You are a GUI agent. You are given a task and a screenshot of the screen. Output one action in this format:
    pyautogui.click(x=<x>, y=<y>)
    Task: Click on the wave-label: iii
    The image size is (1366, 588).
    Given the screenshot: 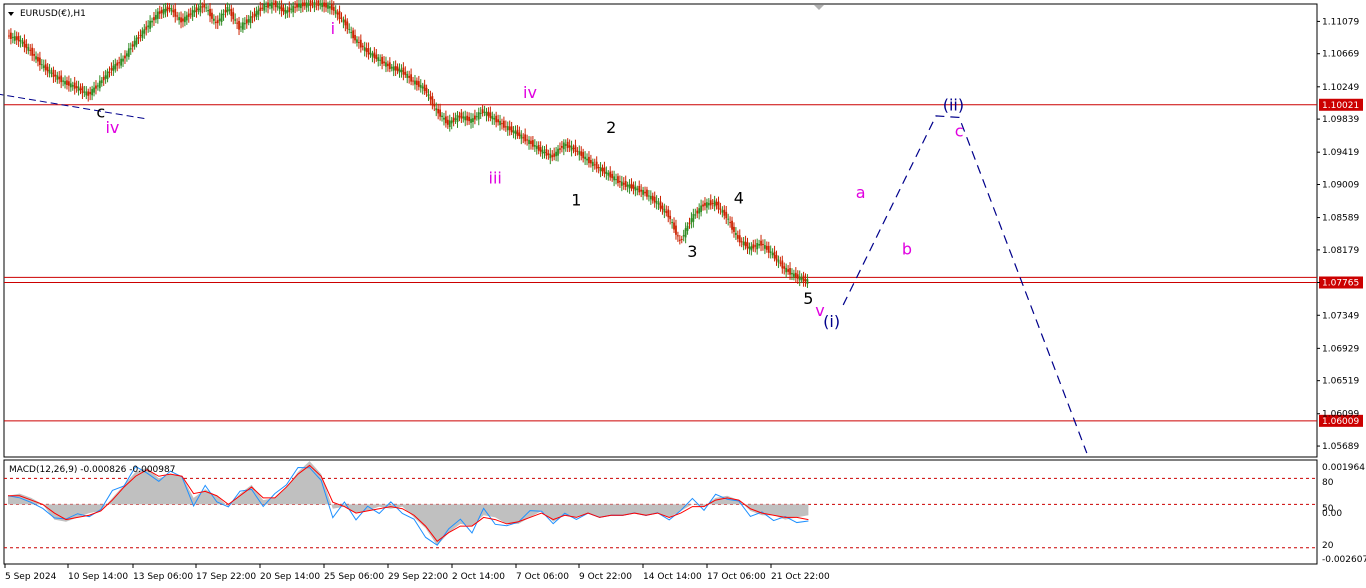 What is the action you would take?
    pyautogui.click(x=495, y=178)
    